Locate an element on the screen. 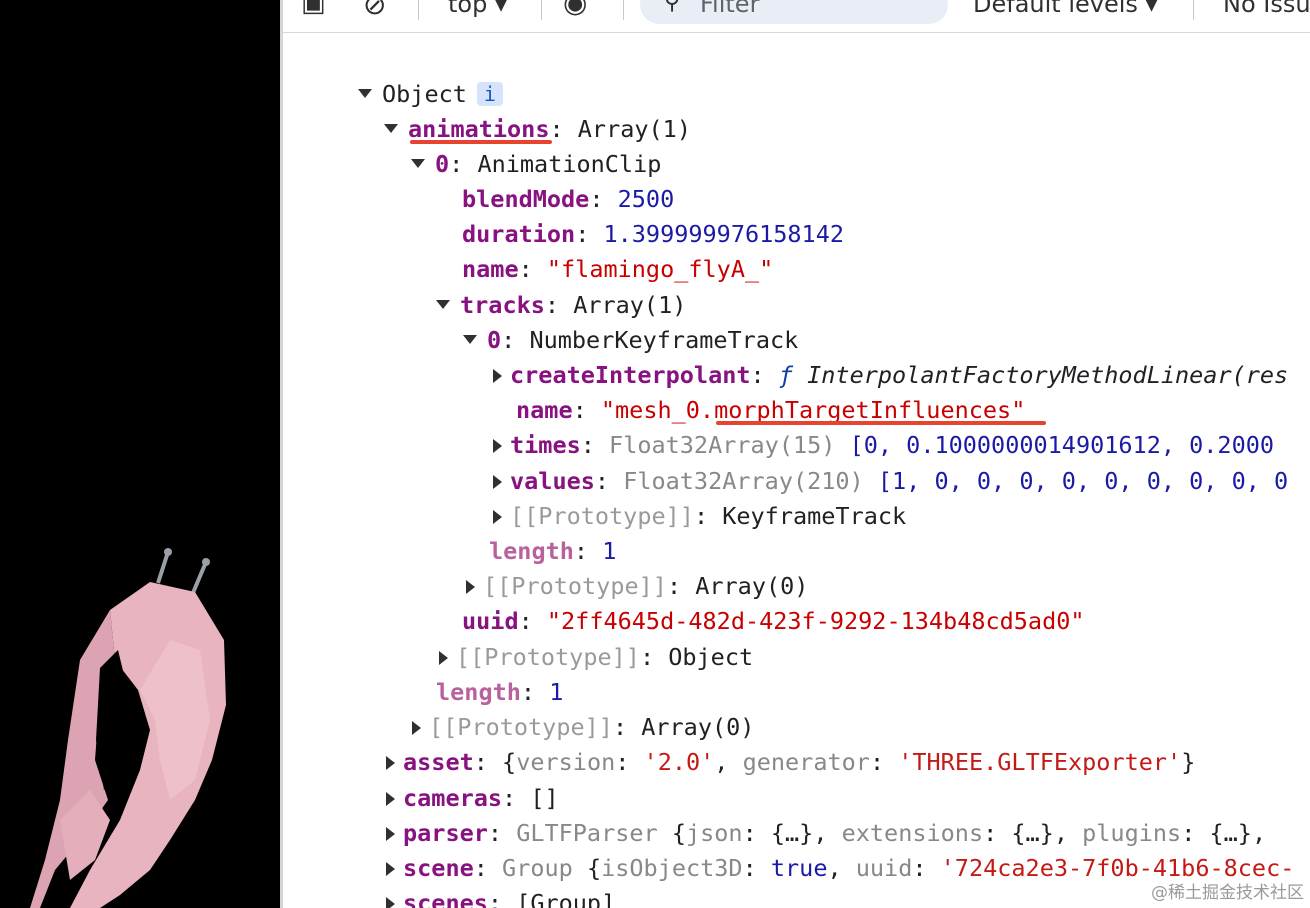 This screenshot has width=1310, height=908. tree-row-track-0: 0: NumberKeyframeTrack is located at coordinates (630, 340).